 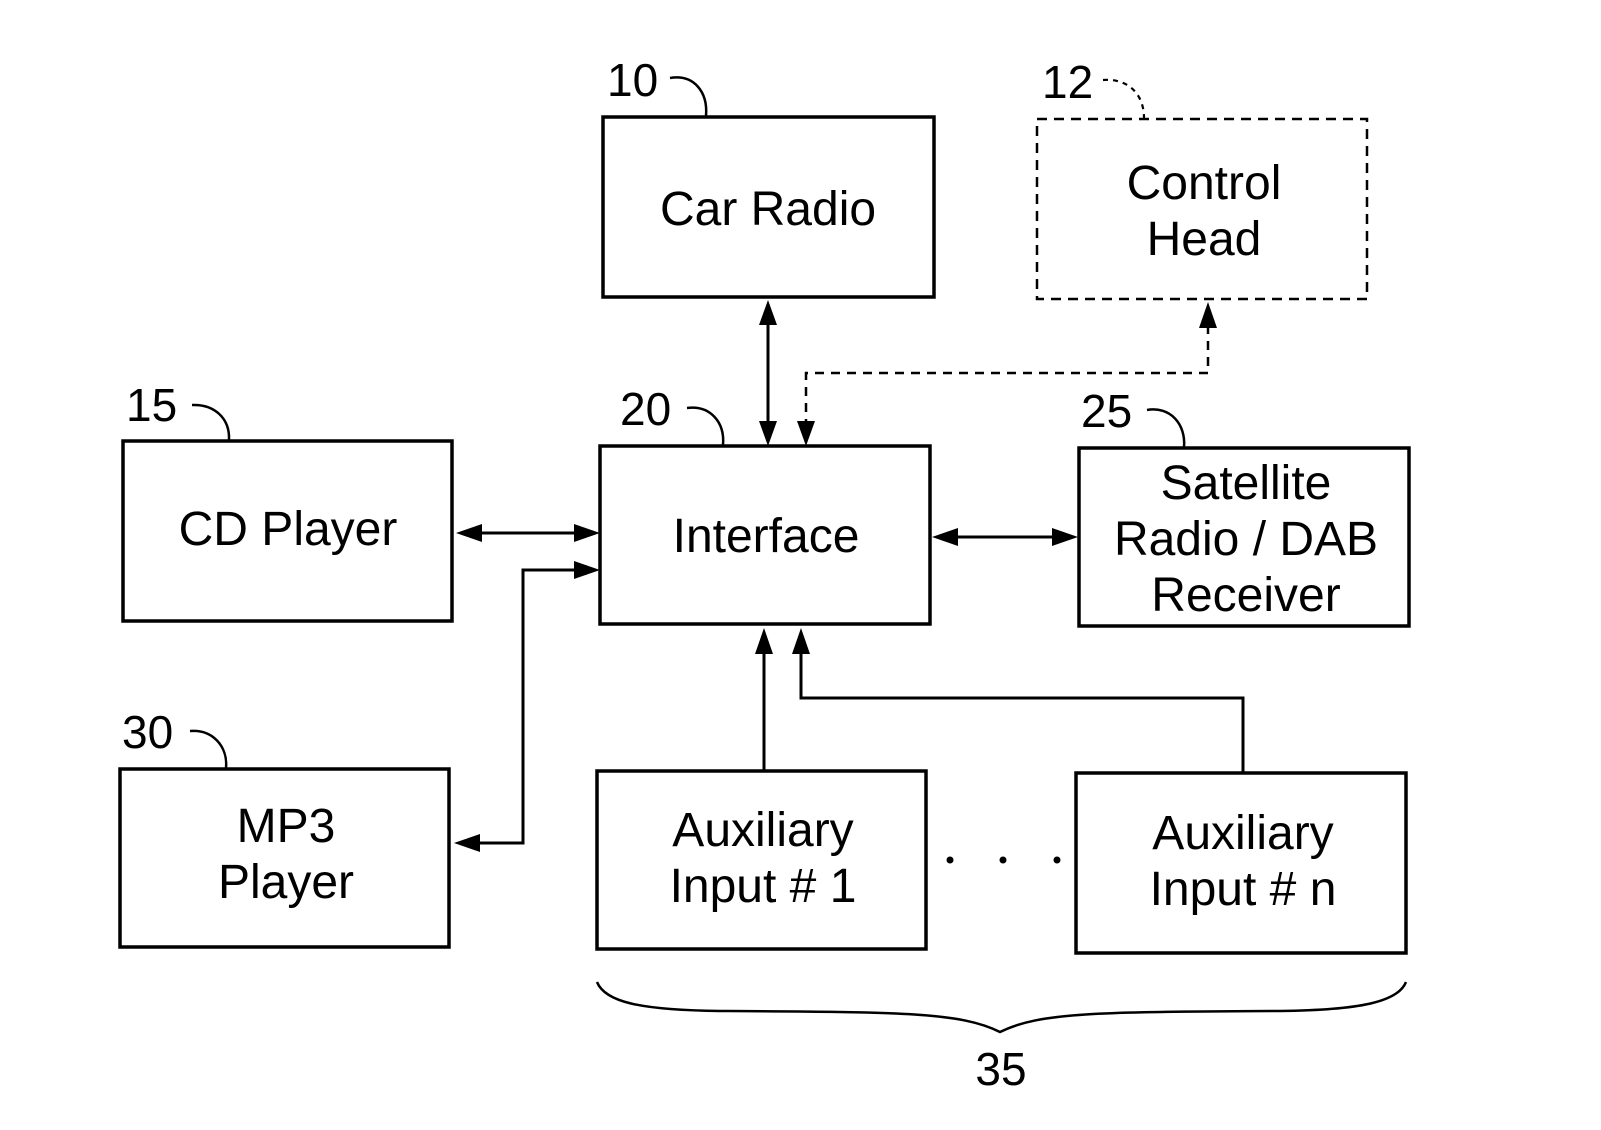 I want to click on connector-mp3-player-interface, so click(x=527, y=706).